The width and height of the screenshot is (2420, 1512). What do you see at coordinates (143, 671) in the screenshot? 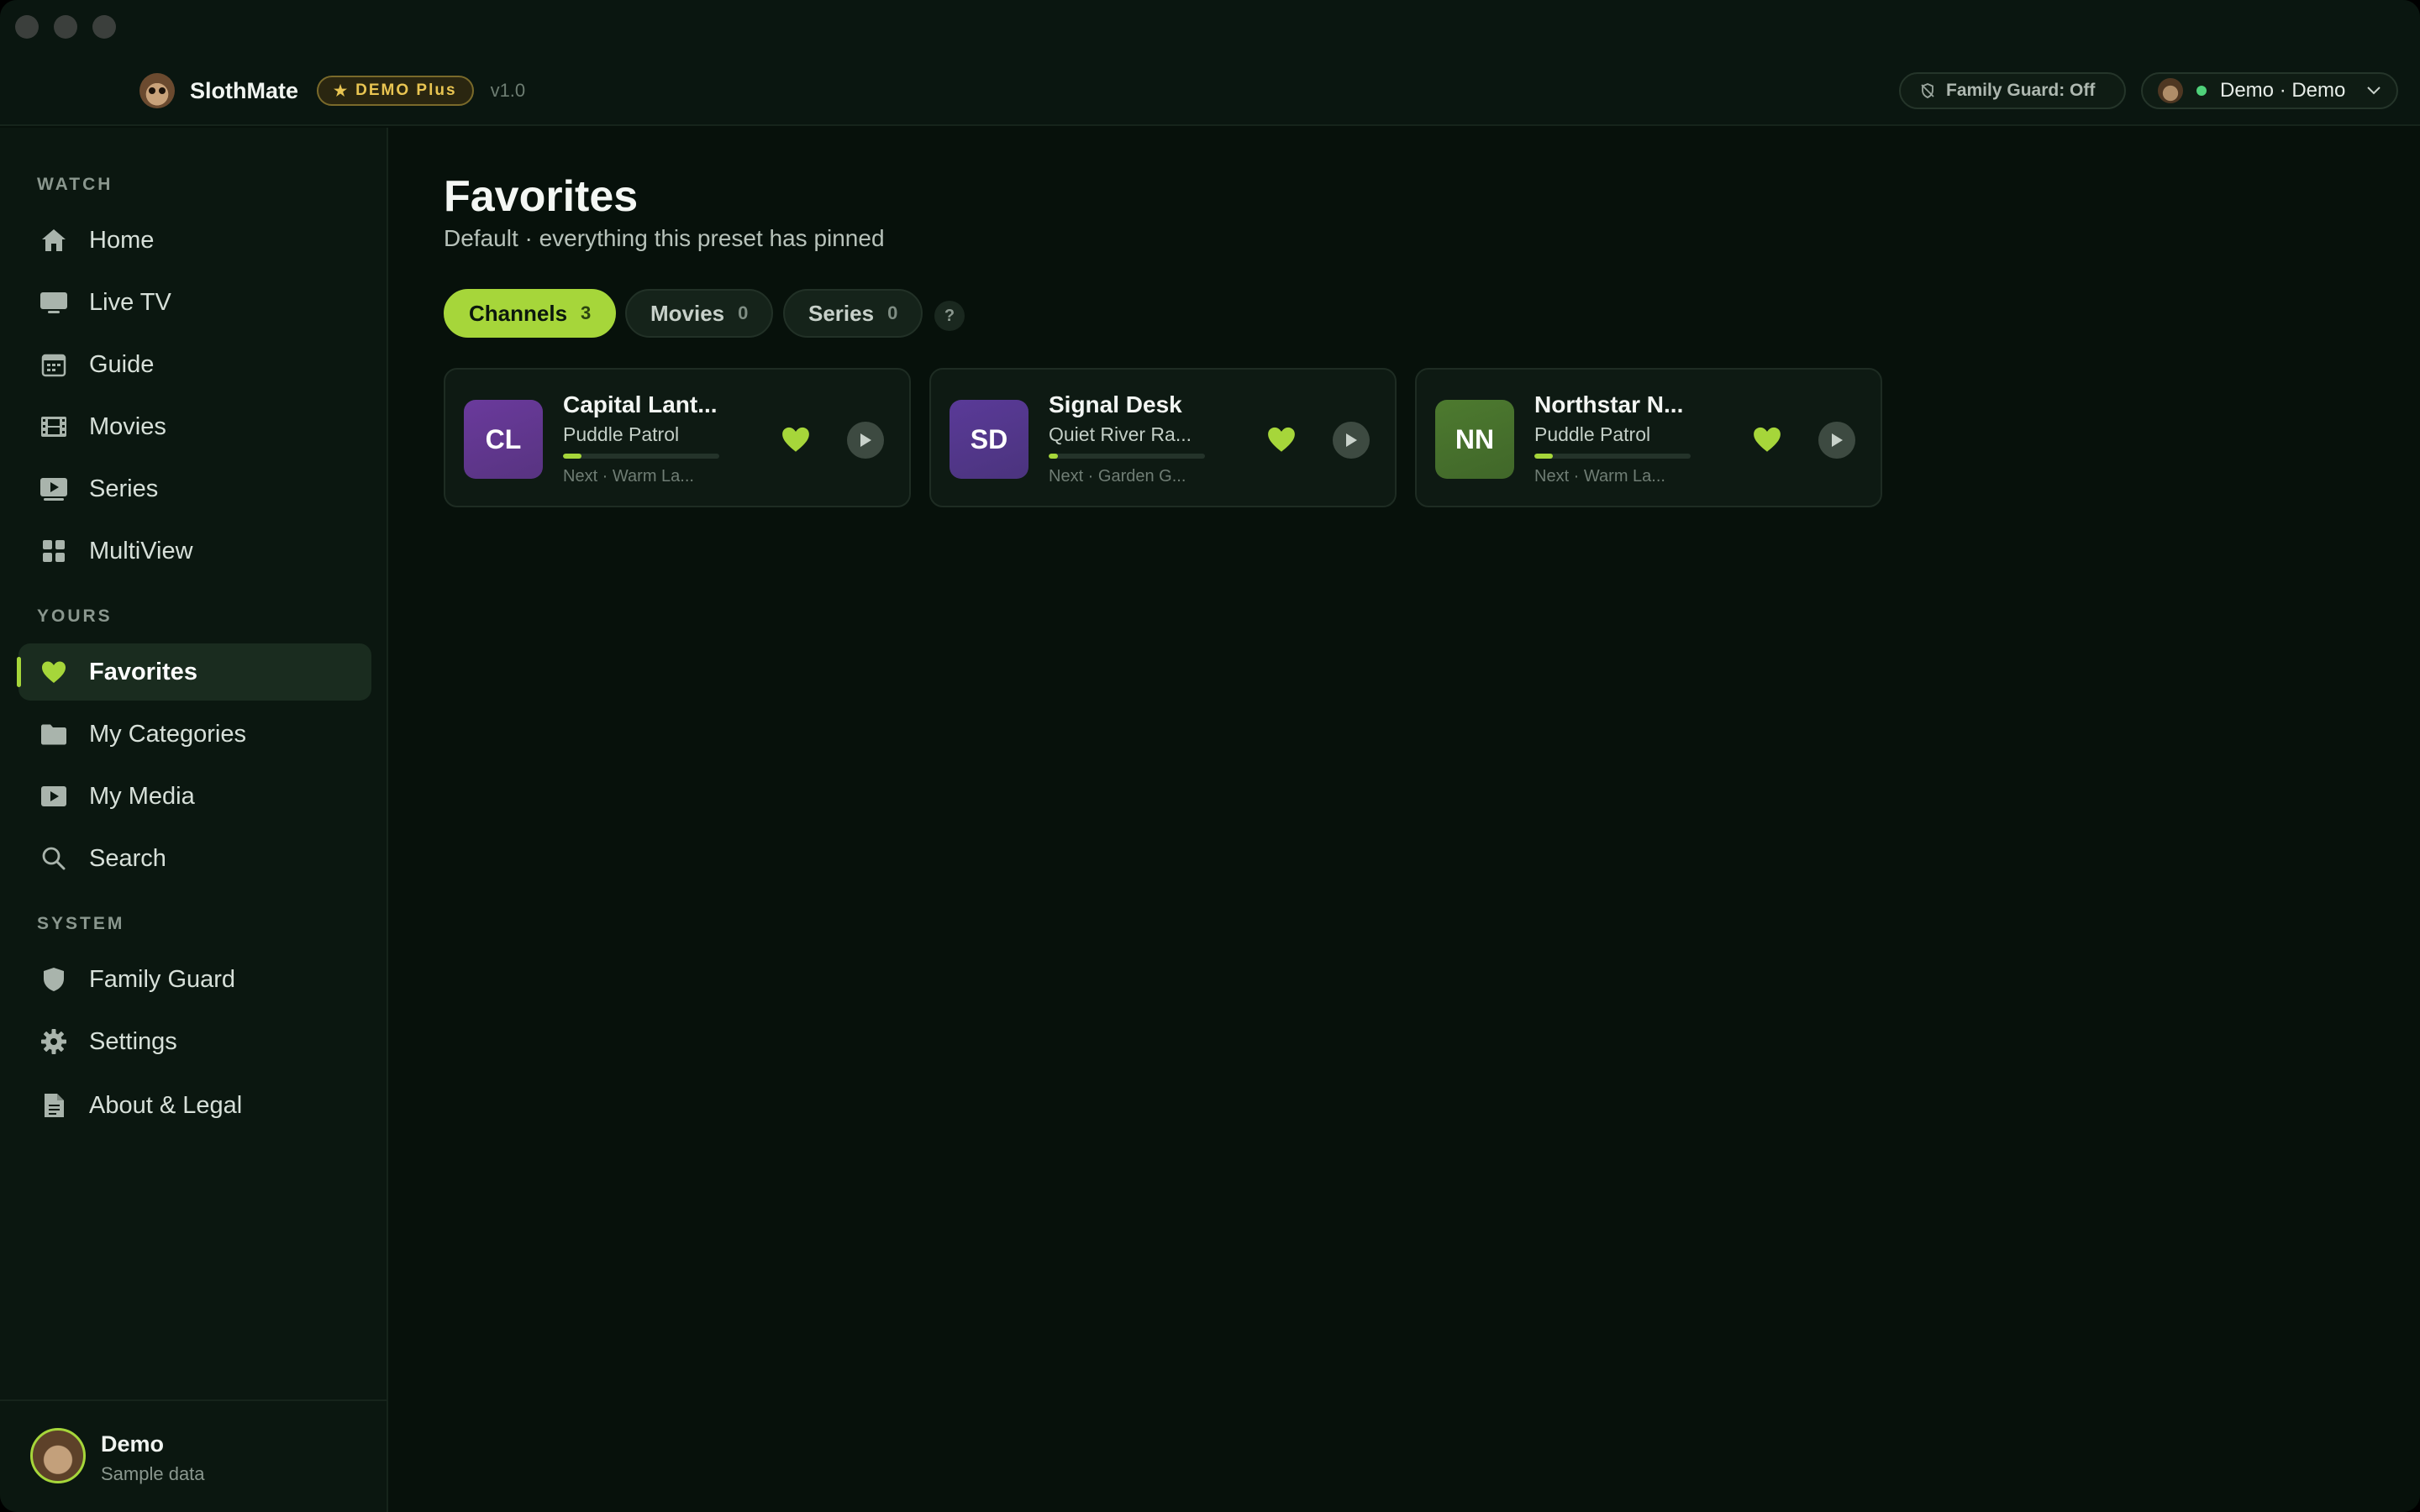
I see `sidebar-item-label: Favorites` at bounding box center [143, 671].